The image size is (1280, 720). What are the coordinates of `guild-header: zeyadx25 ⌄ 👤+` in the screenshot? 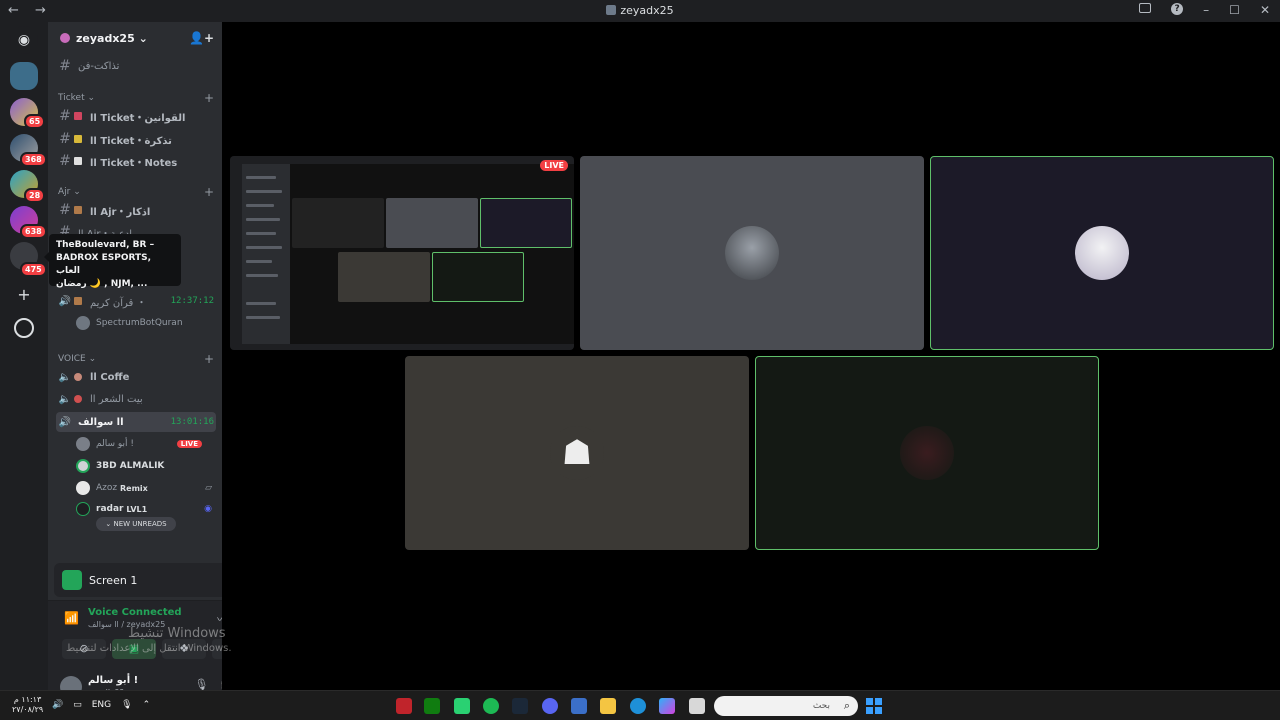 It's located at (135, 38).